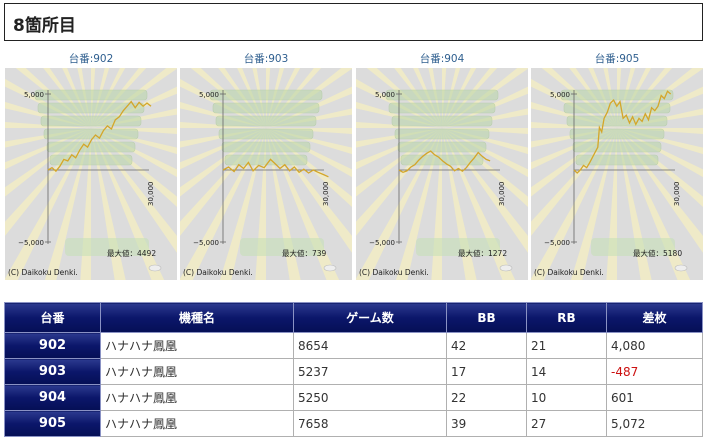 The width and height of the screenshot is (710, 443). Describe the element at coordinates (654, 423) in the screenshot. I see `cell-diff: 5,072` at that location.